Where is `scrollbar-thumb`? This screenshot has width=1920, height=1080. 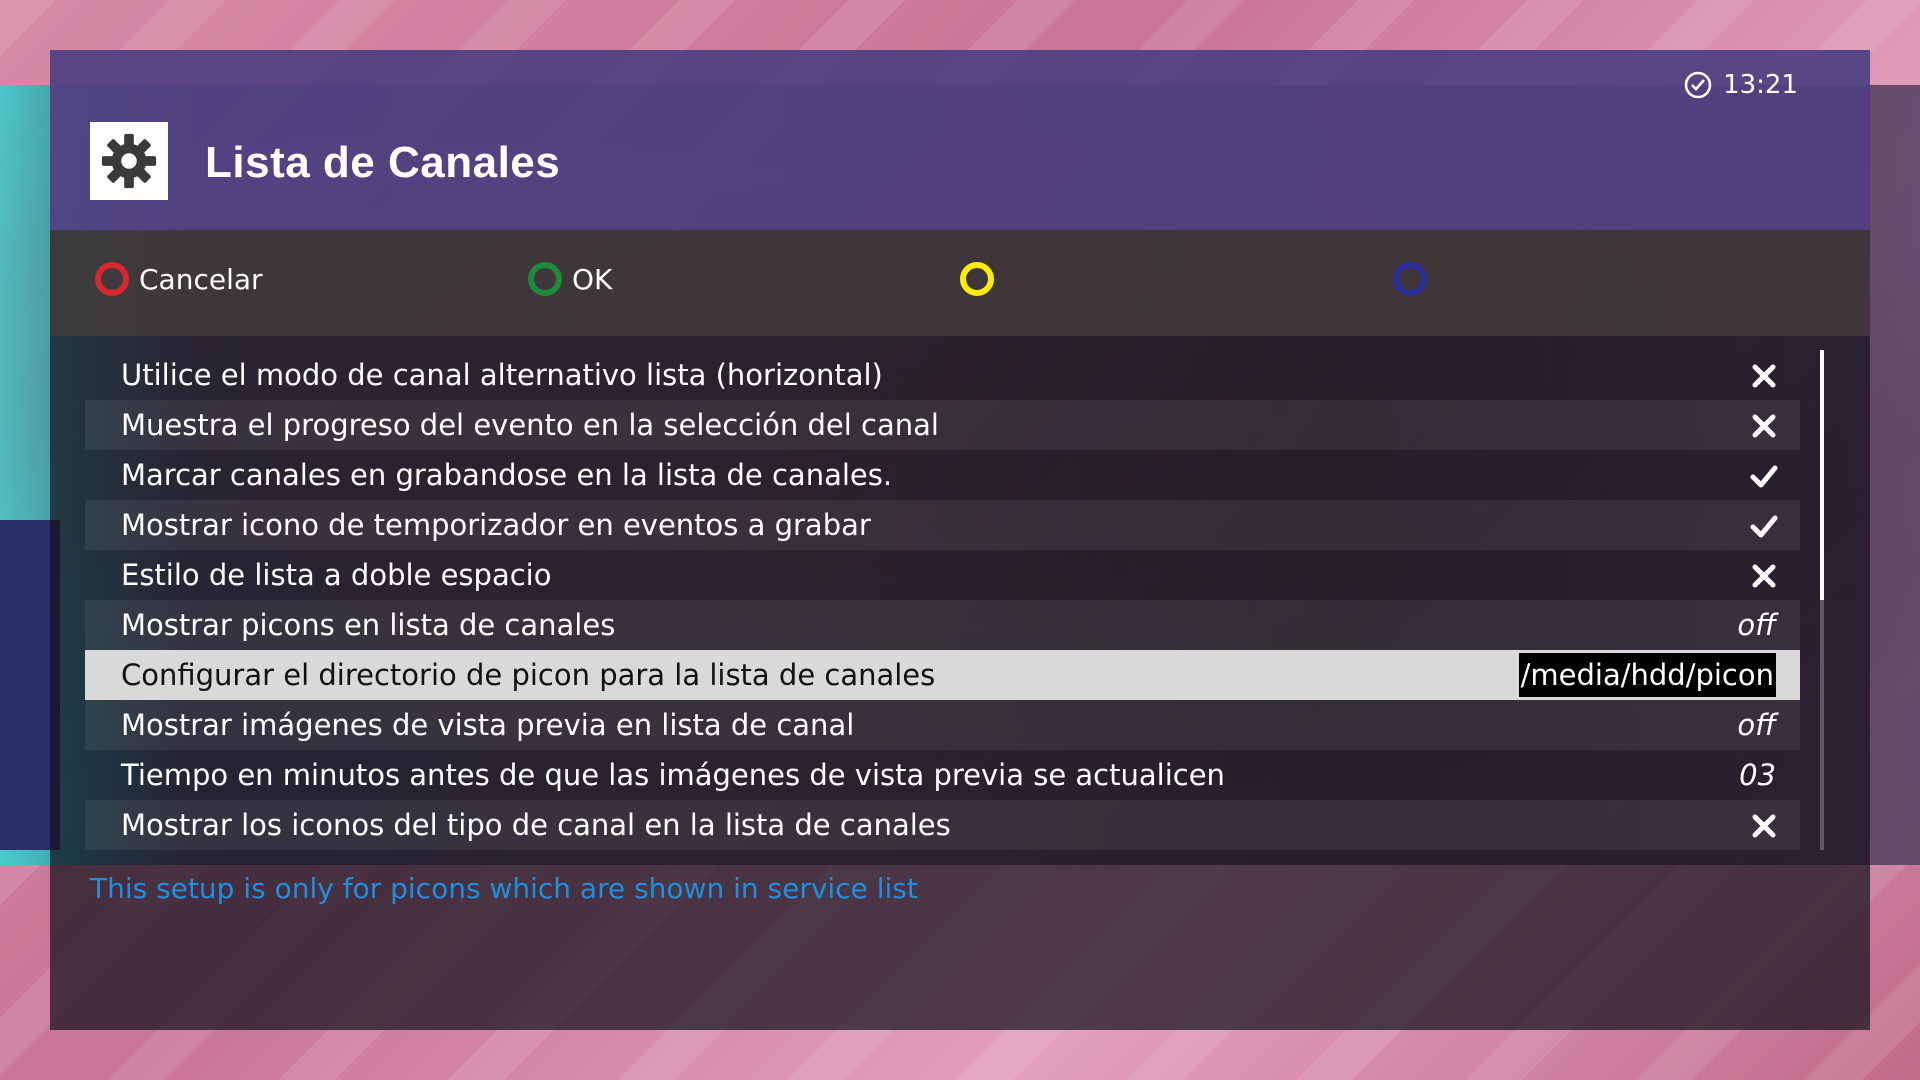 scrollbar-thumb is located at coordinates (1822, 475).